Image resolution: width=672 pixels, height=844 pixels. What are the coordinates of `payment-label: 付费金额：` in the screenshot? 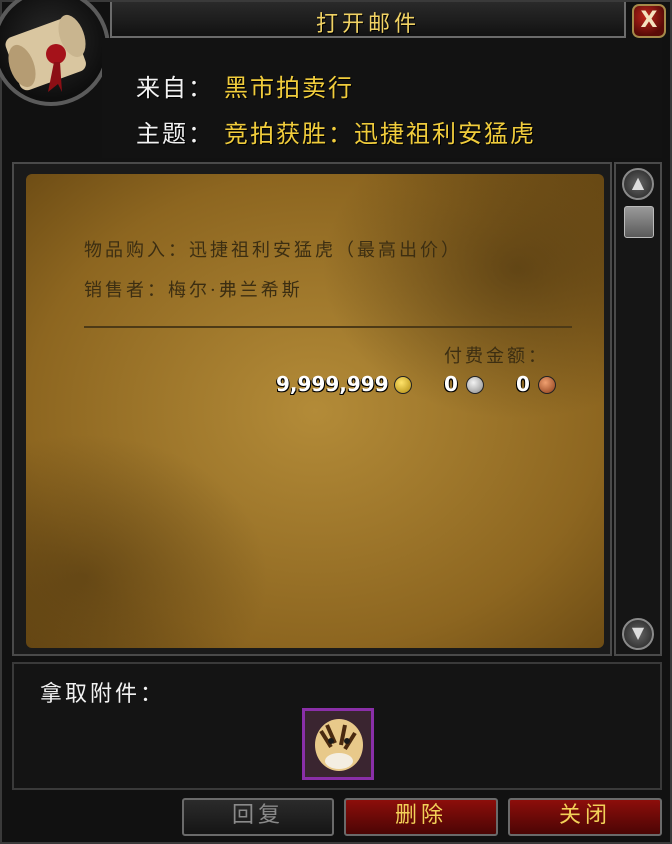 It's located at (496, 356).